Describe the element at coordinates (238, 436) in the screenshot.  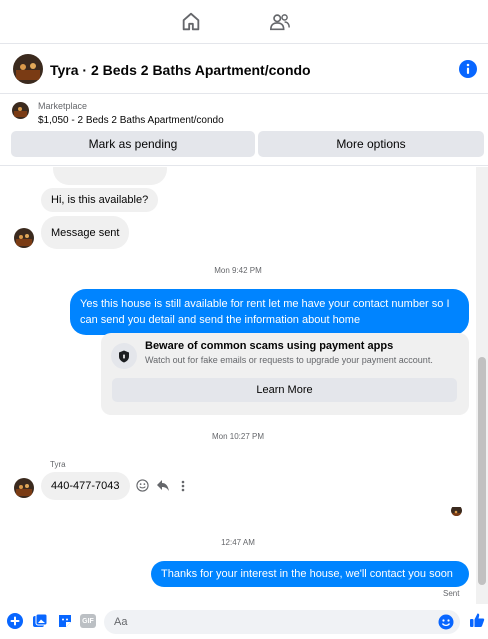
I see `timestamp: Mon 10:27 PM` at that location.